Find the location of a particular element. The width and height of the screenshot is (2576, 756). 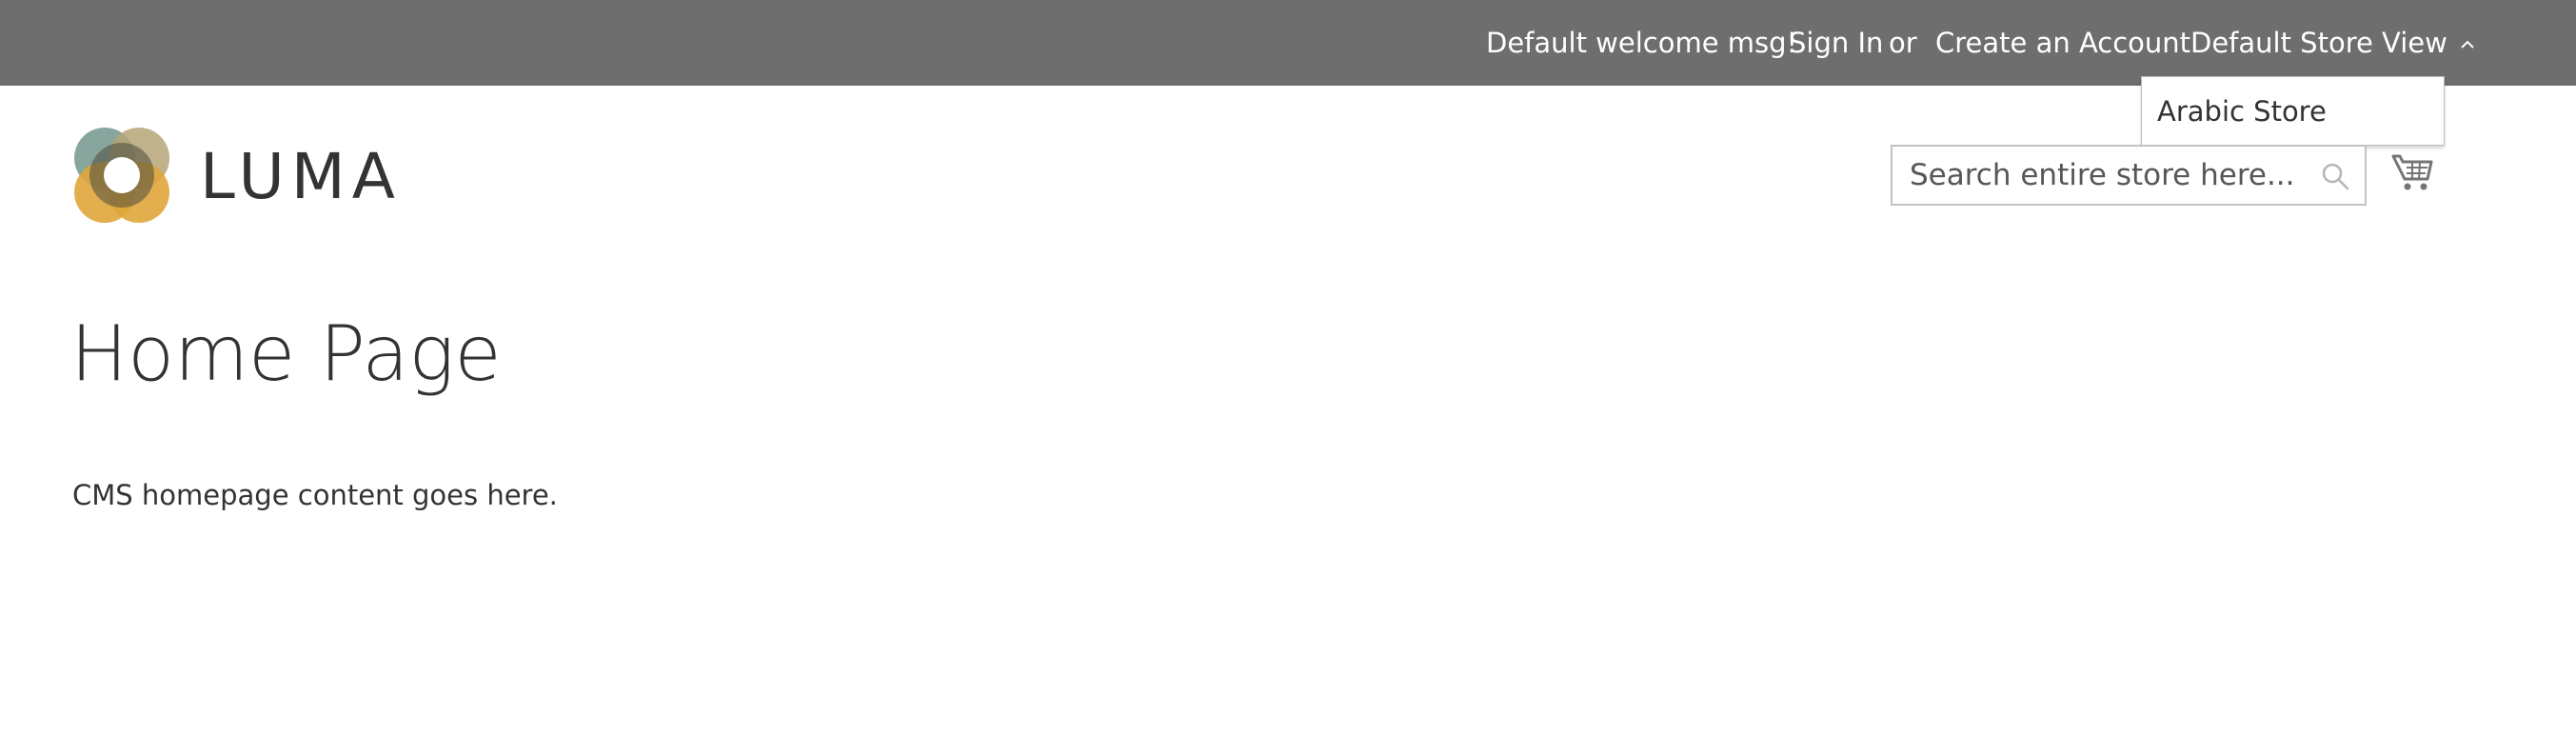

store-switcher-label: Default Store View is located at coordinates (2318, 43).